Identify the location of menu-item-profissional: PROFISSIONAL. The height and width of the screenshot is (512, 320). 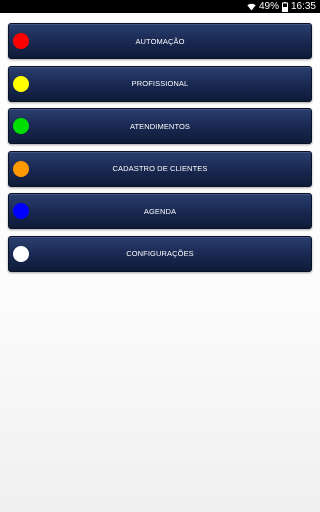
(160, 83).